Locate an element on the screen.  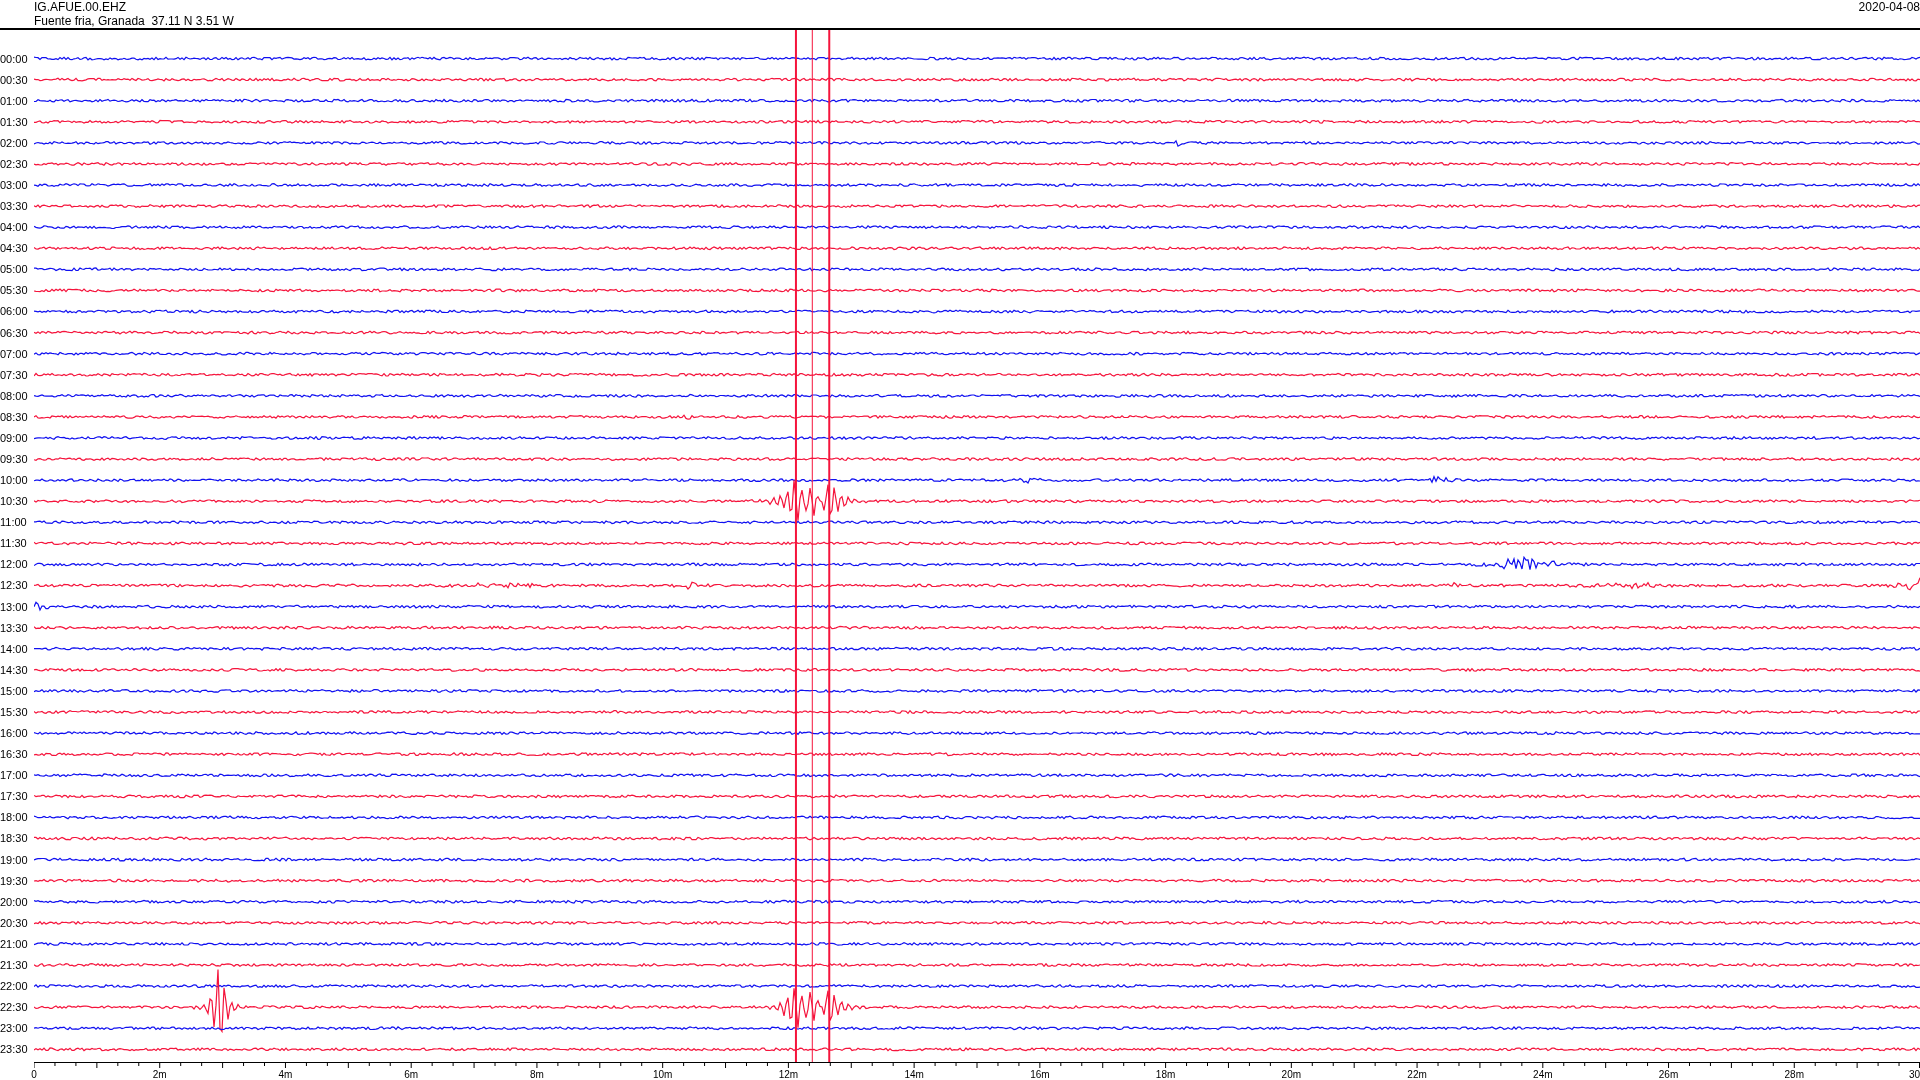
date-label: 2020-04-08 is located at coordinates (1889, 7).